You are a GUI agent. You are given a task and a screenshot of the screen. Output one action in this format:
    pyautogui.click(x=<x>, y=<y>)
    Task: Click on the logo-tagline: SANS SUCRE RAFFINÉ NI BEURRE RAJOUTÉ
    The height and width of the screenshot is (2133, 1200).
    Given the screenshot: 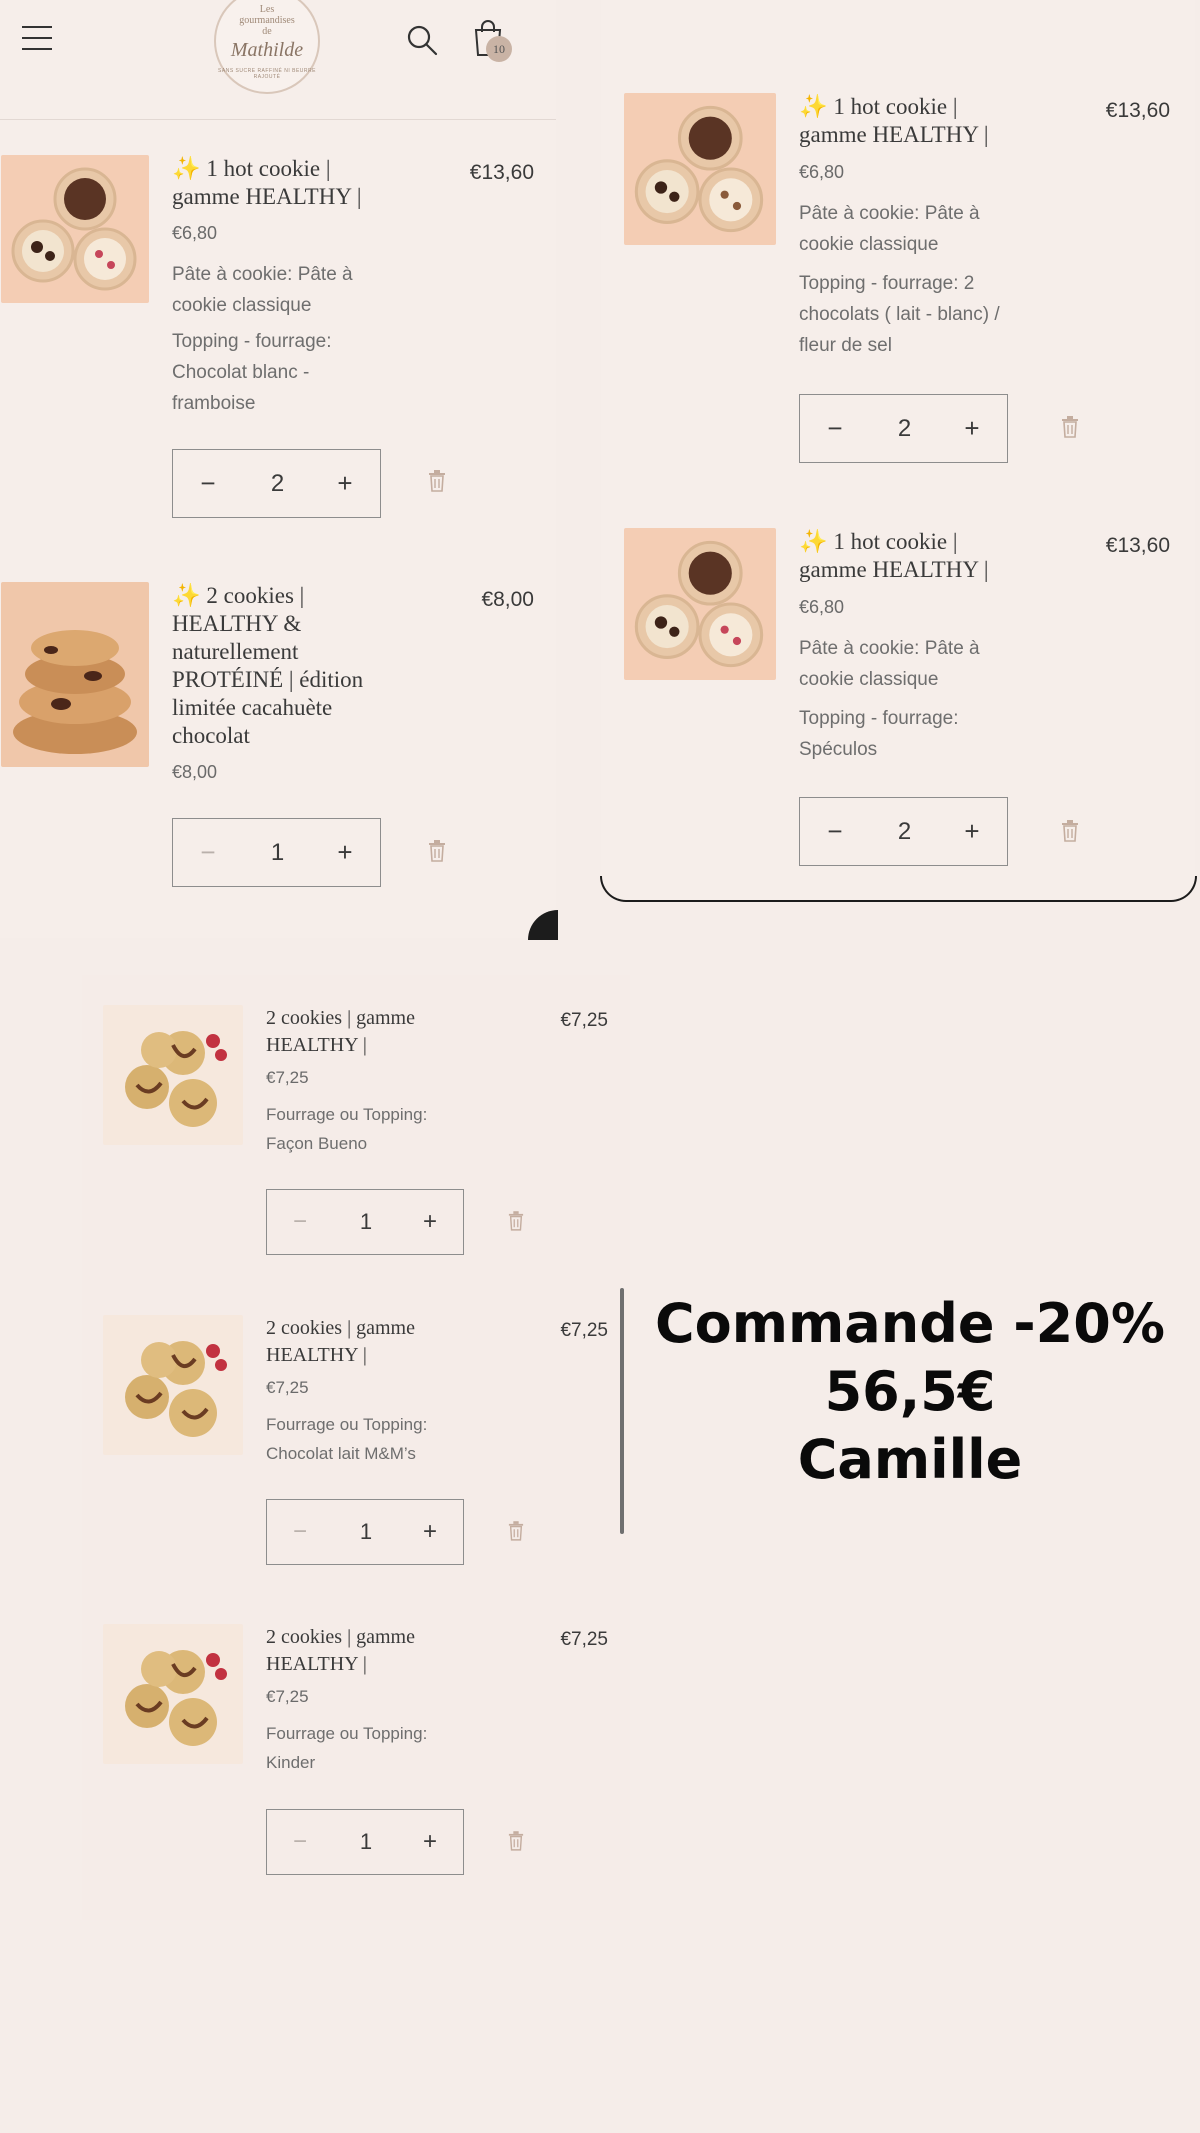 What is the action you would take?
    pyautogui.click(x=267, y=74)
    